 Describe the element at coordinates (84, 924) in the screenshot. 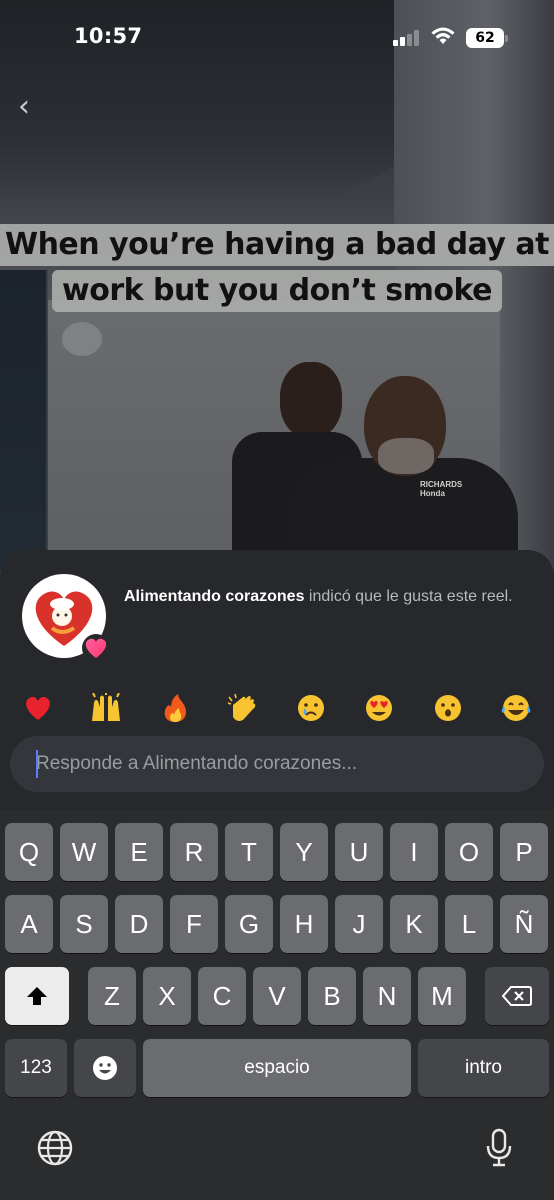

I see `key-s: S` at that location.